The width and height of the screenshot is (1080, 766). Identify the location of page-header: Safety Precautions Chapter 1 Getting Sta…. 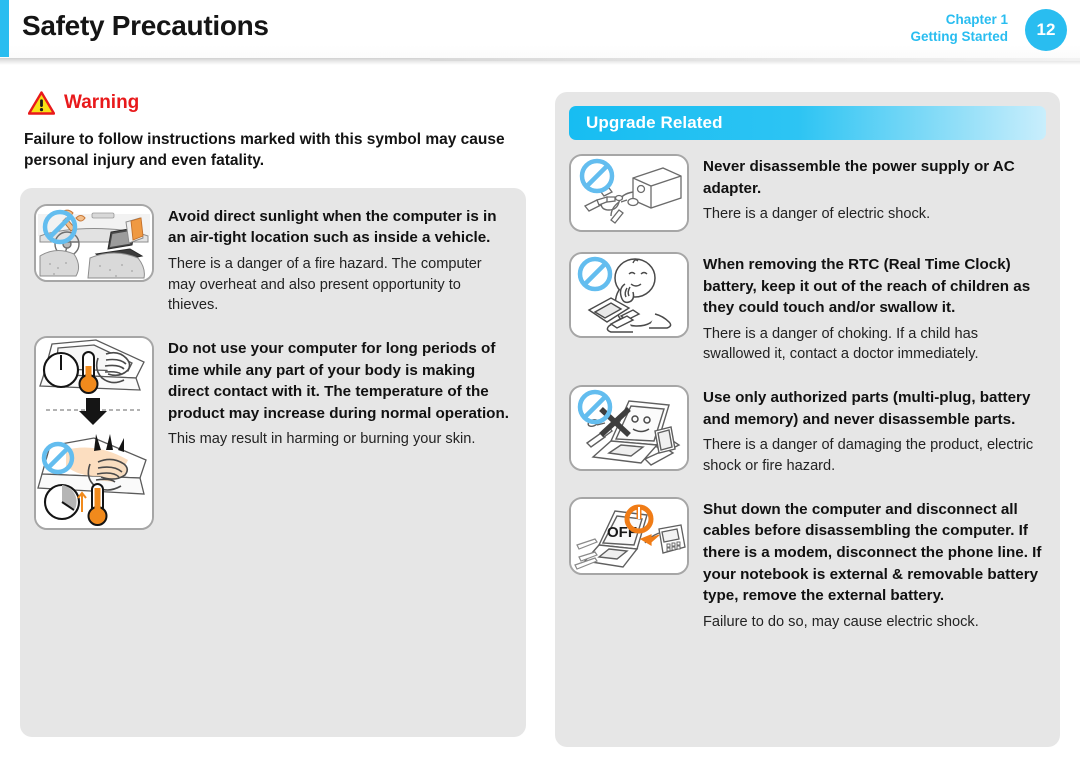
(540, 29).